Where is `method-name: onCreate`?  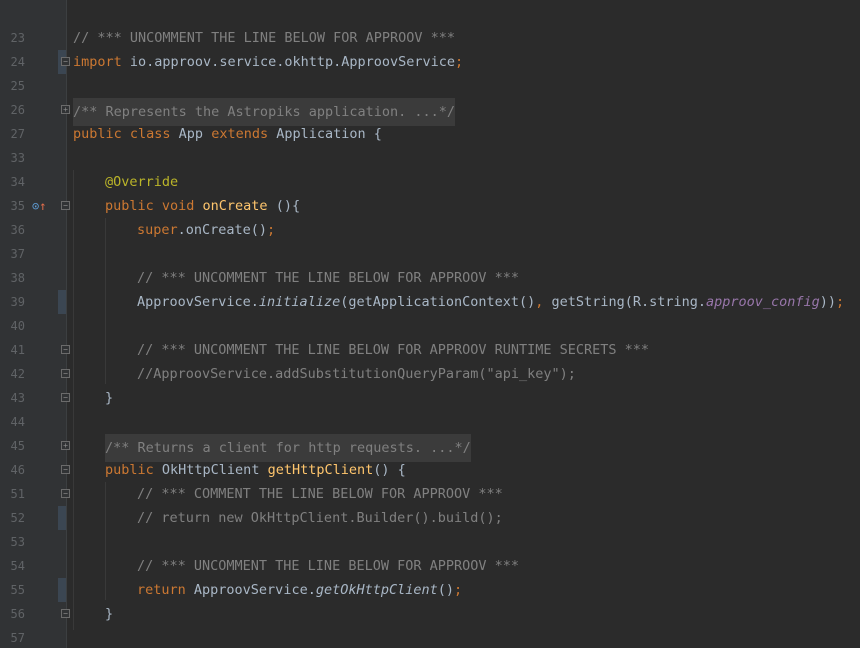 method-name: onCreate is located at coordinates (231, 206).